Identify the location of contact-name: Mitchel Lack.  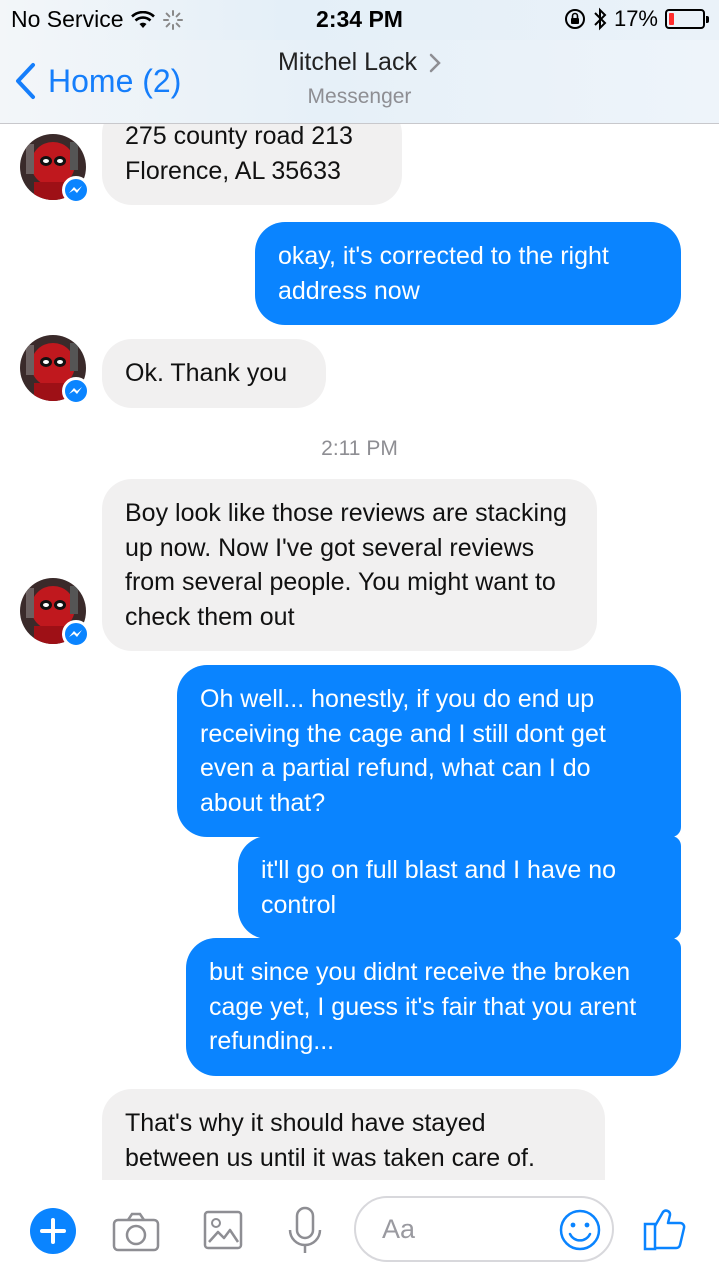
(347, 62).